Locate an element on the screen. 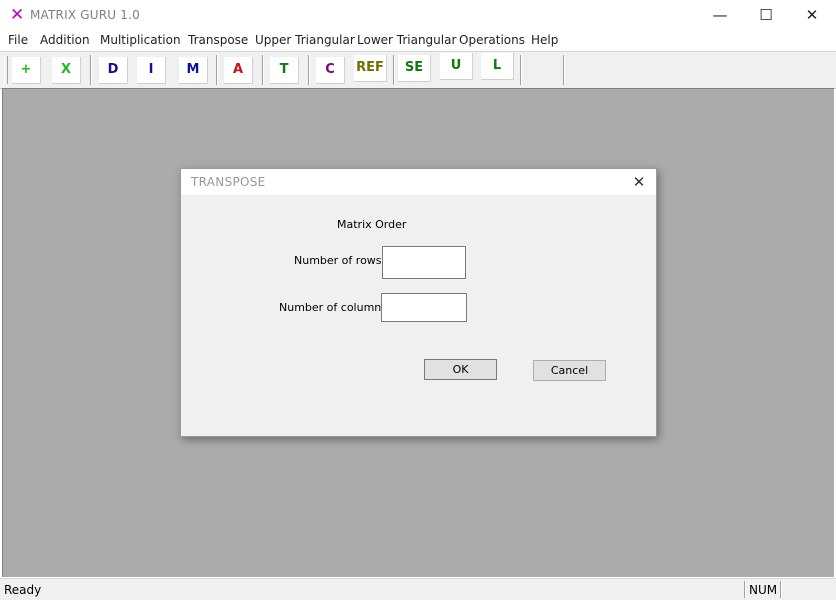 The width and height of the screenshot is (836, 600). toolbar-button-se: SE is located at coordinates (414, 68).